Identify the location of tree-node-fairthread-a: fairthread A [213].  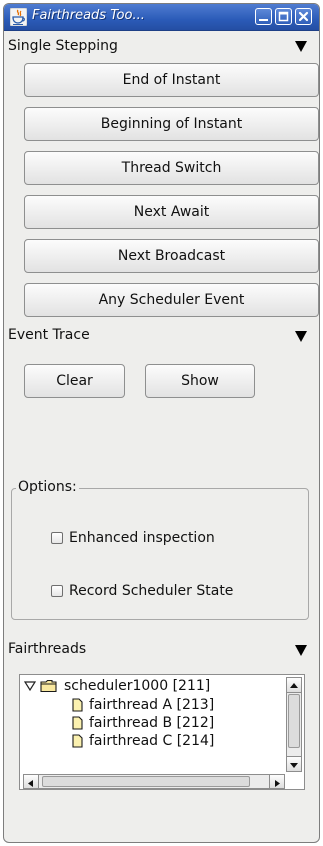
(143, 705).